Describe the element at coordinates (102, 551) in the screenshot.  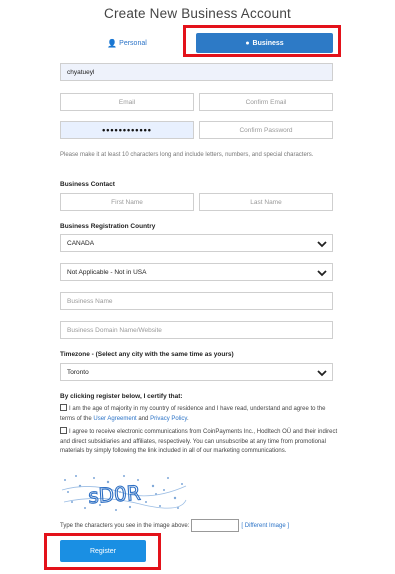
I see `highlight-register-button` at that location.